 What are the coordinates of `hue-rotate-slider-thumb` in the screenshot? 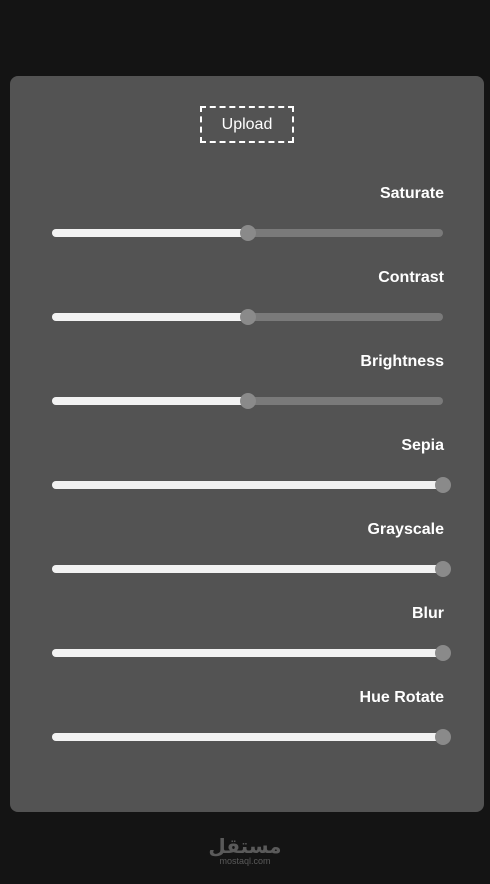 It's located at (443, 737).